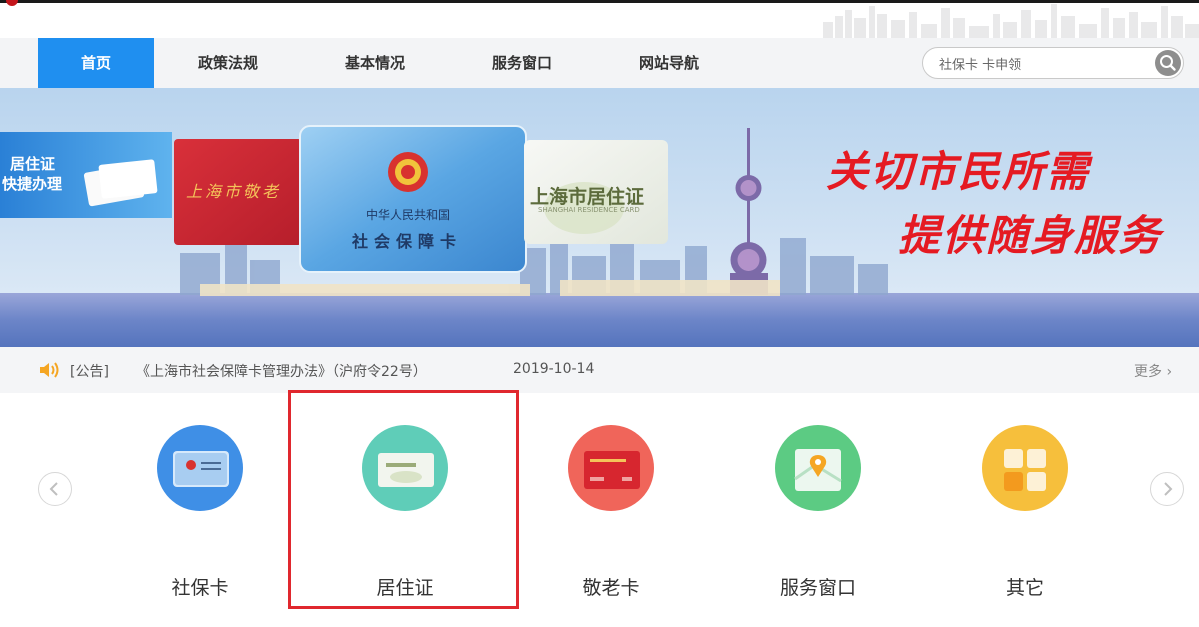 This screenshot has height=627, width=1199. What do you see at coordinates (375, 63) in the screenshot?
I see `nav-basic-info: 基本情况` at bounding box center [375, 63].